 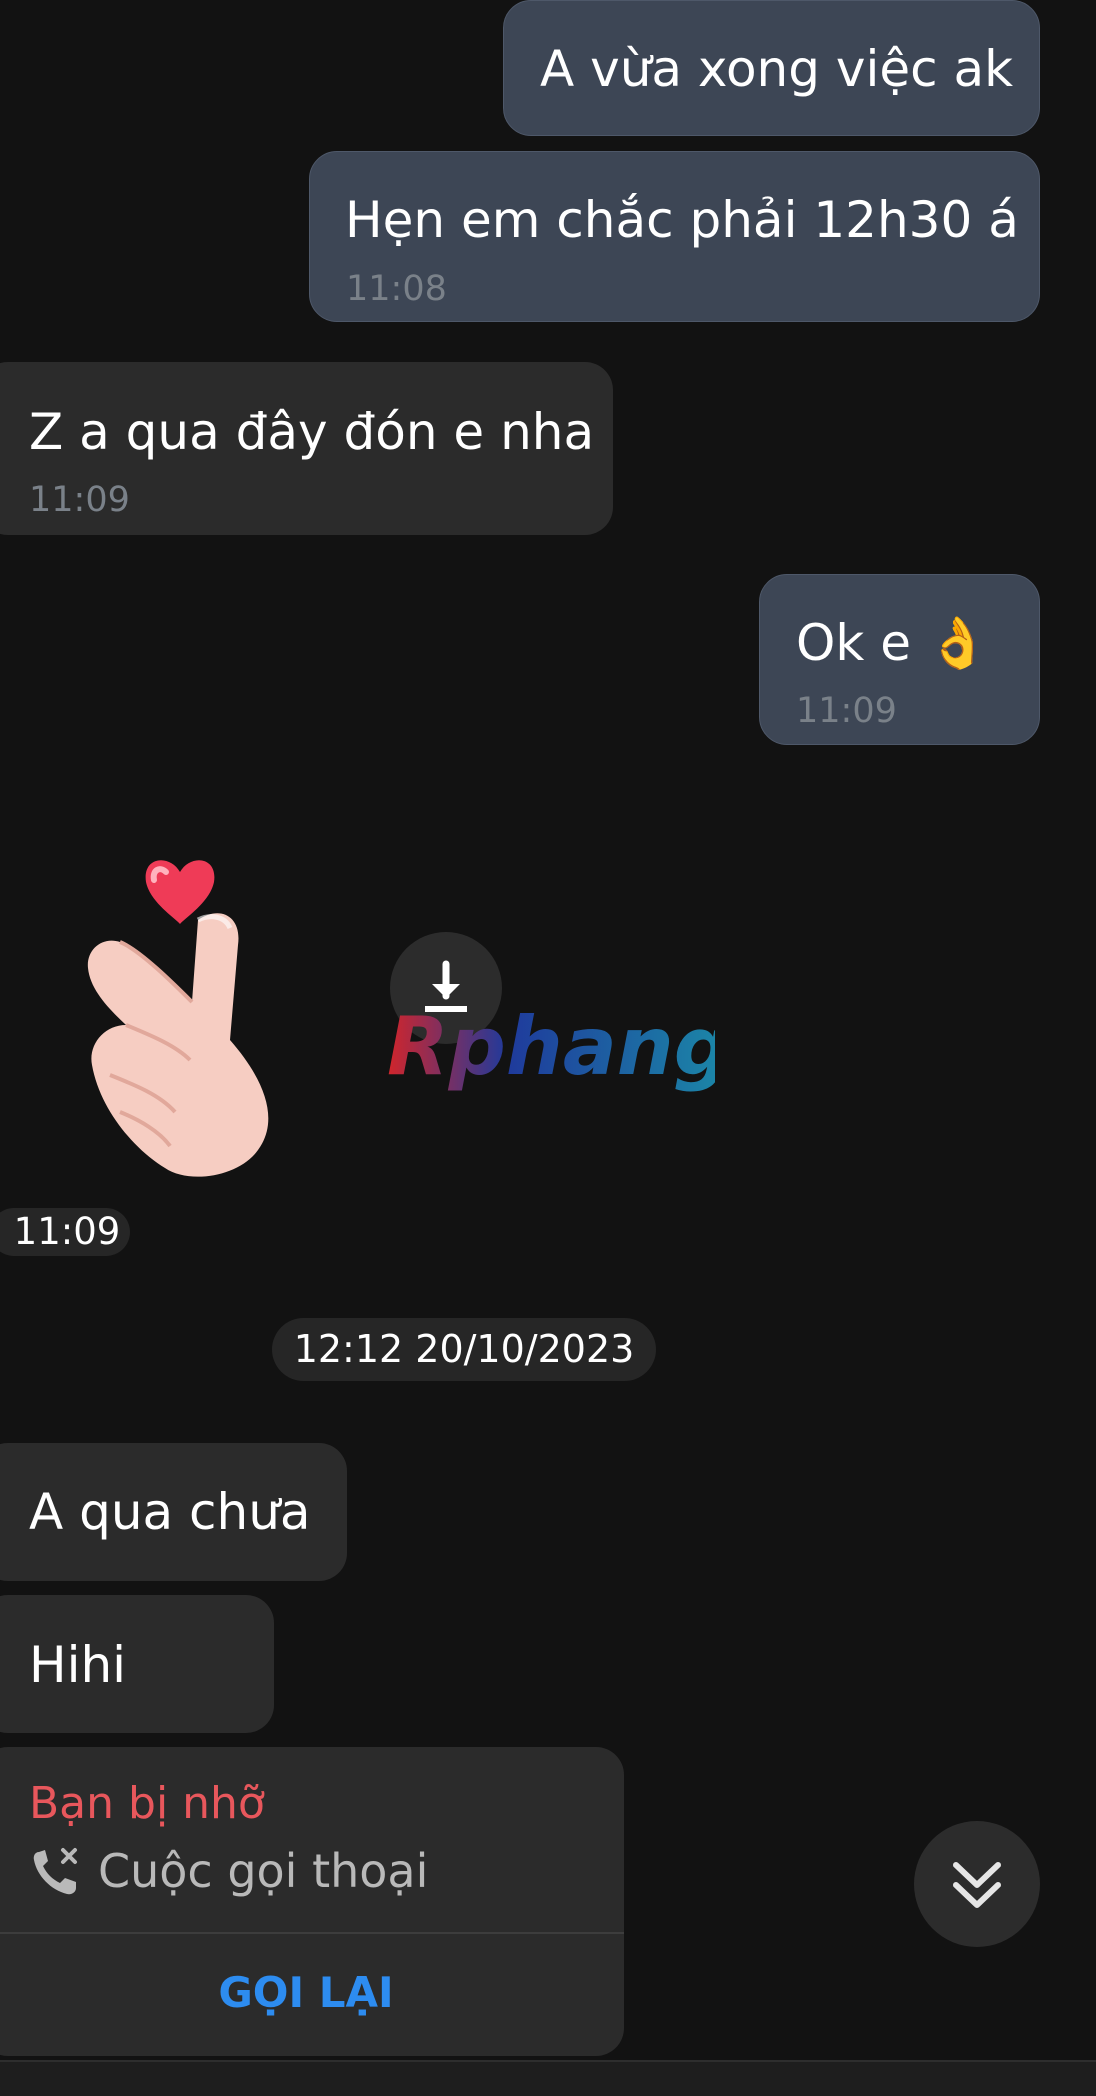 What do you see at coordinates (548, 2078) in the screenshot?
I see `bottom-bar` at bounding box center [548, 2078].